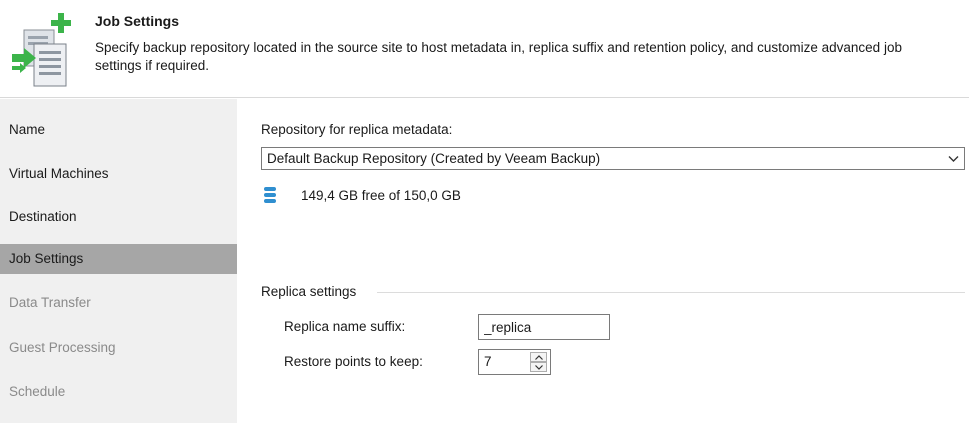 The height and width of the screenshot is (423, 969). What do you see at coordinates (137, 21) in the screenshot?
I see `page-title: Job Settings` at bounding box center [137, 21].